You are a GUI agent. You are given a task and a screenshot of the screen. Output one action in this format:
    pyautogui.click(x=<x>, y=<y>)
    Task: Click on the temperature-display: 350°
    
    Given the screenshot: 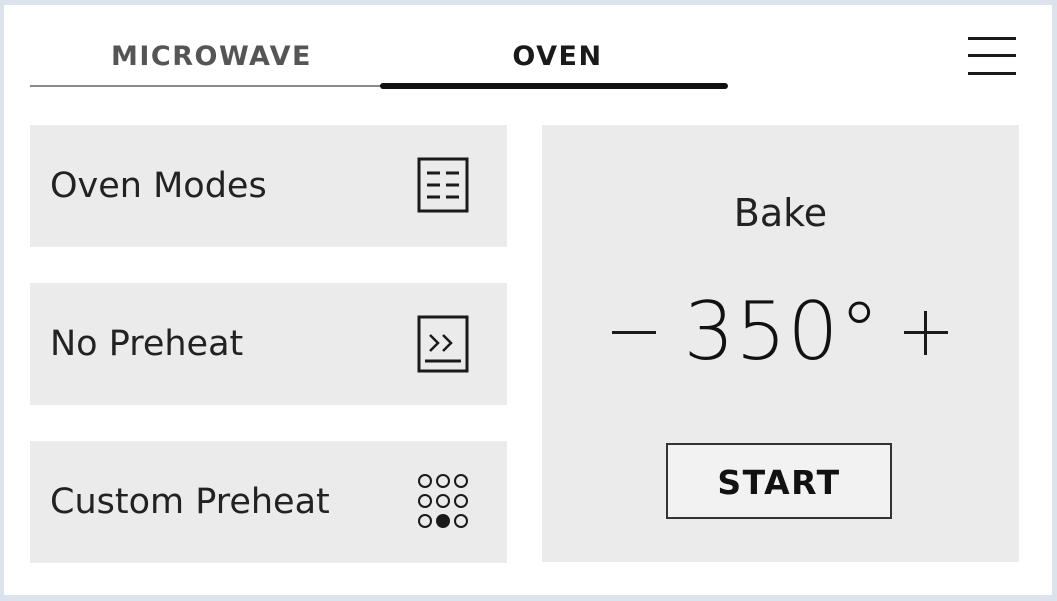 What is the action you would take?
    pyautogui.click(x=782, y=331)
    